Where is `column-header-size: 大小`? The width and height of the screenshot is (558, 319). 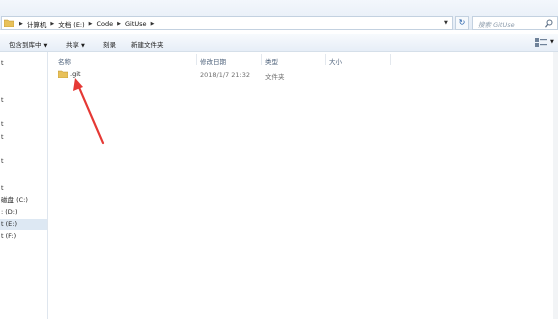
column-header-size: 大小 is located at coordinates (335, 61).